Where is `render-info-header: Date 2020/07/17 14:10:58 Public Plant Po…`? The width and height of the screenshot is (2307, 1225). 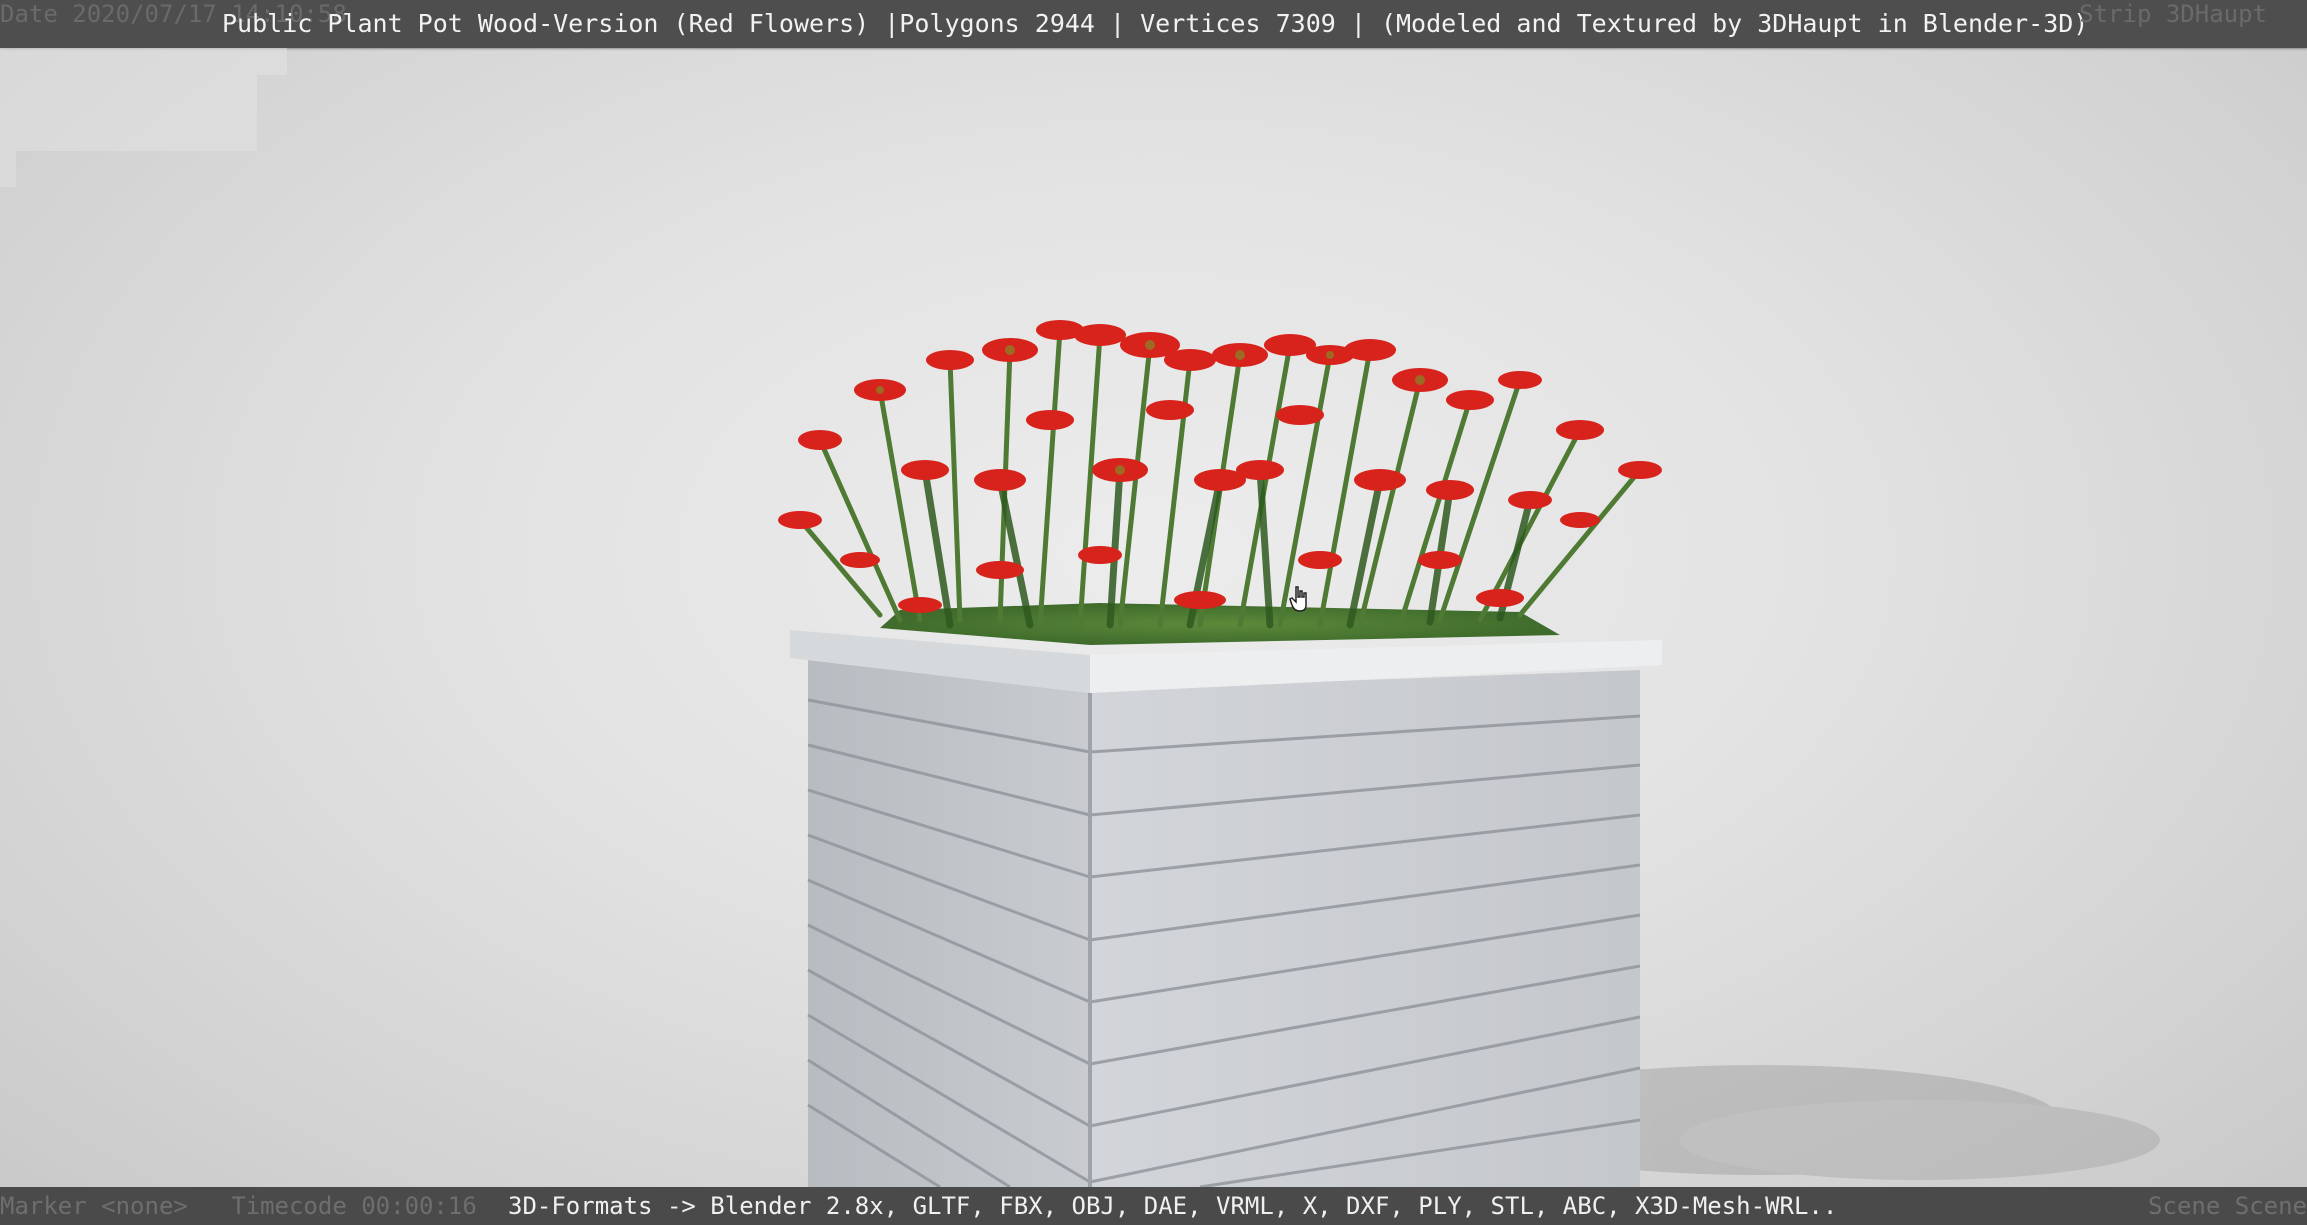 render-info-header: Date 2020/07/17 14:10:58 Public Plant Po… is located at coordinates (1153, 24).